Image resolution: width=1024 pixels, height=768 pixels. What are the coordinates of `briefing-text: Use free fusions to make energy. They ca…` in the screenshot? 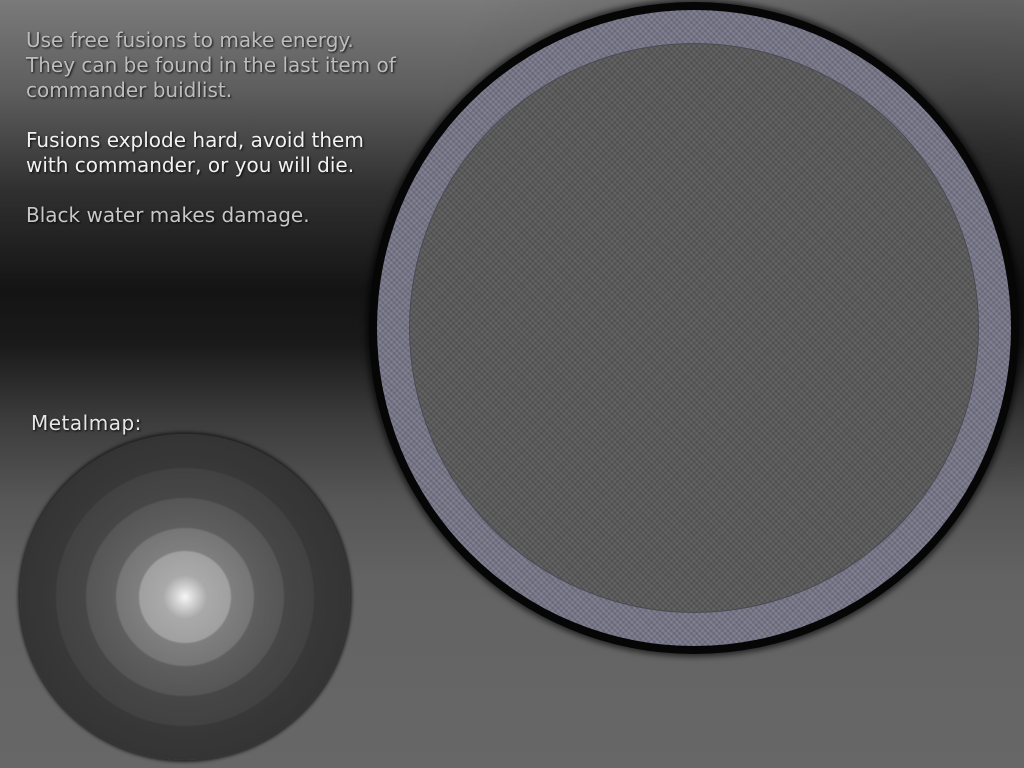 It's located at (226, 140).